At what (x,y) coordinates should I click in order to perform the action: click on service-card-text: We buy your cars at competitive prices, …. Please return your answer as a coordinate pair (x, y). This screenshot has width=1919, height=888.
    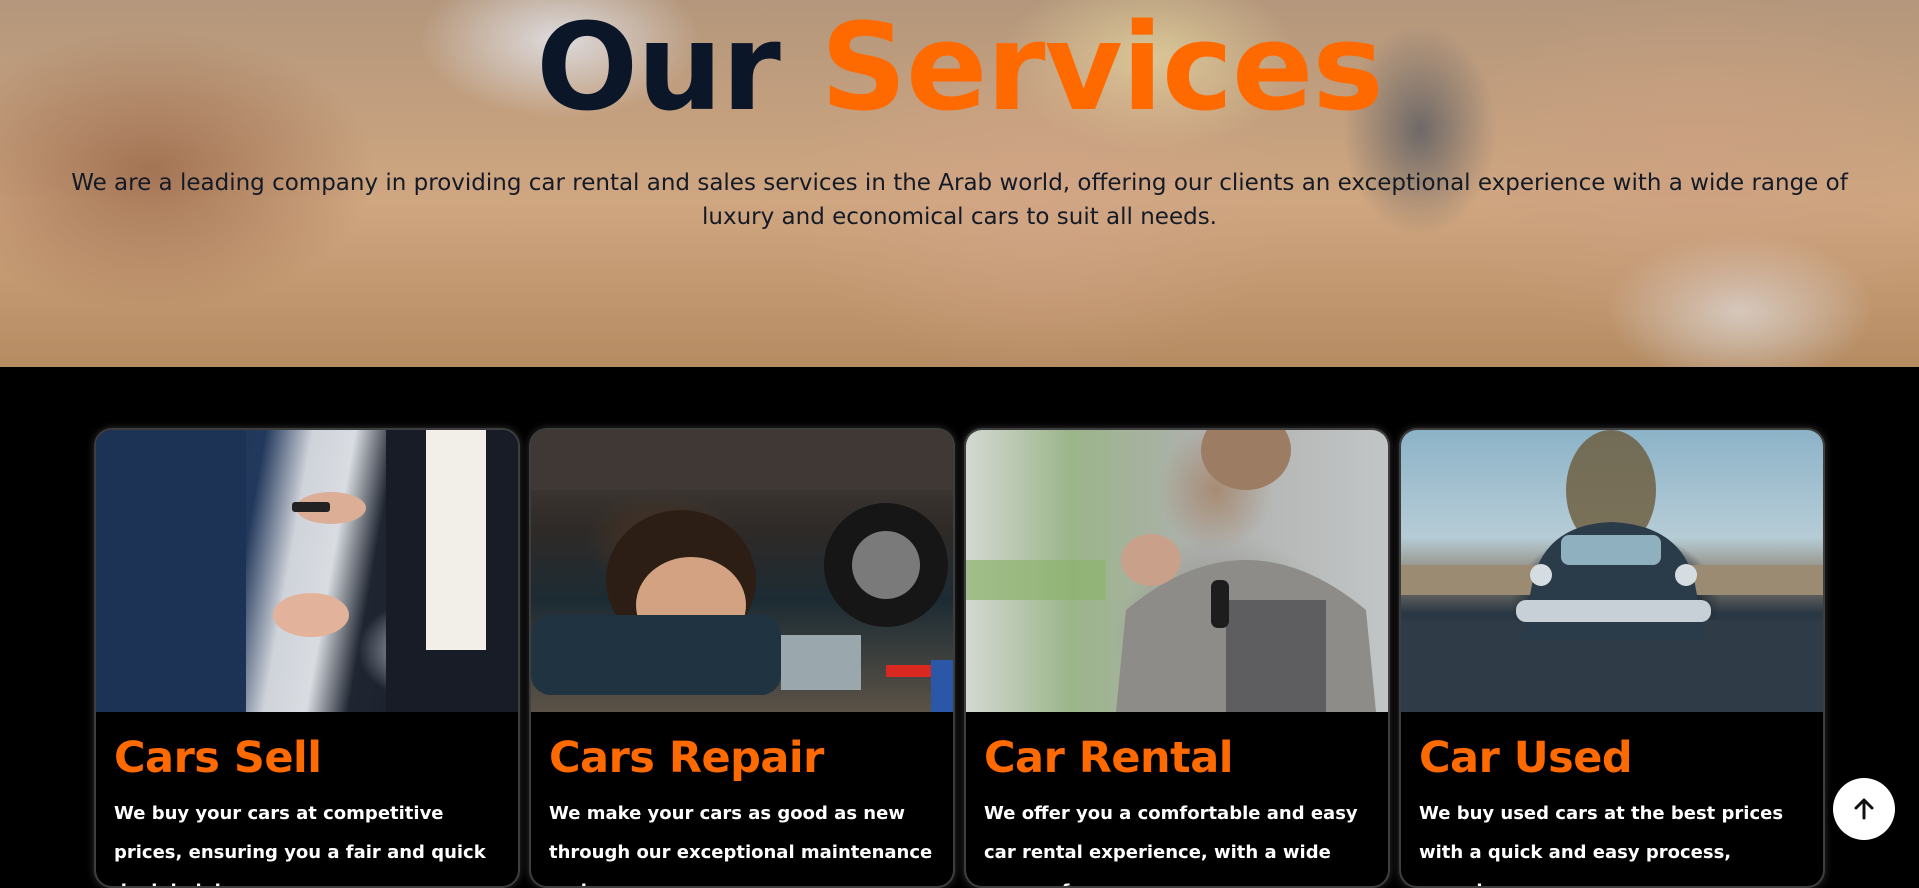
    Looking at the image, I should click on (300, 844).